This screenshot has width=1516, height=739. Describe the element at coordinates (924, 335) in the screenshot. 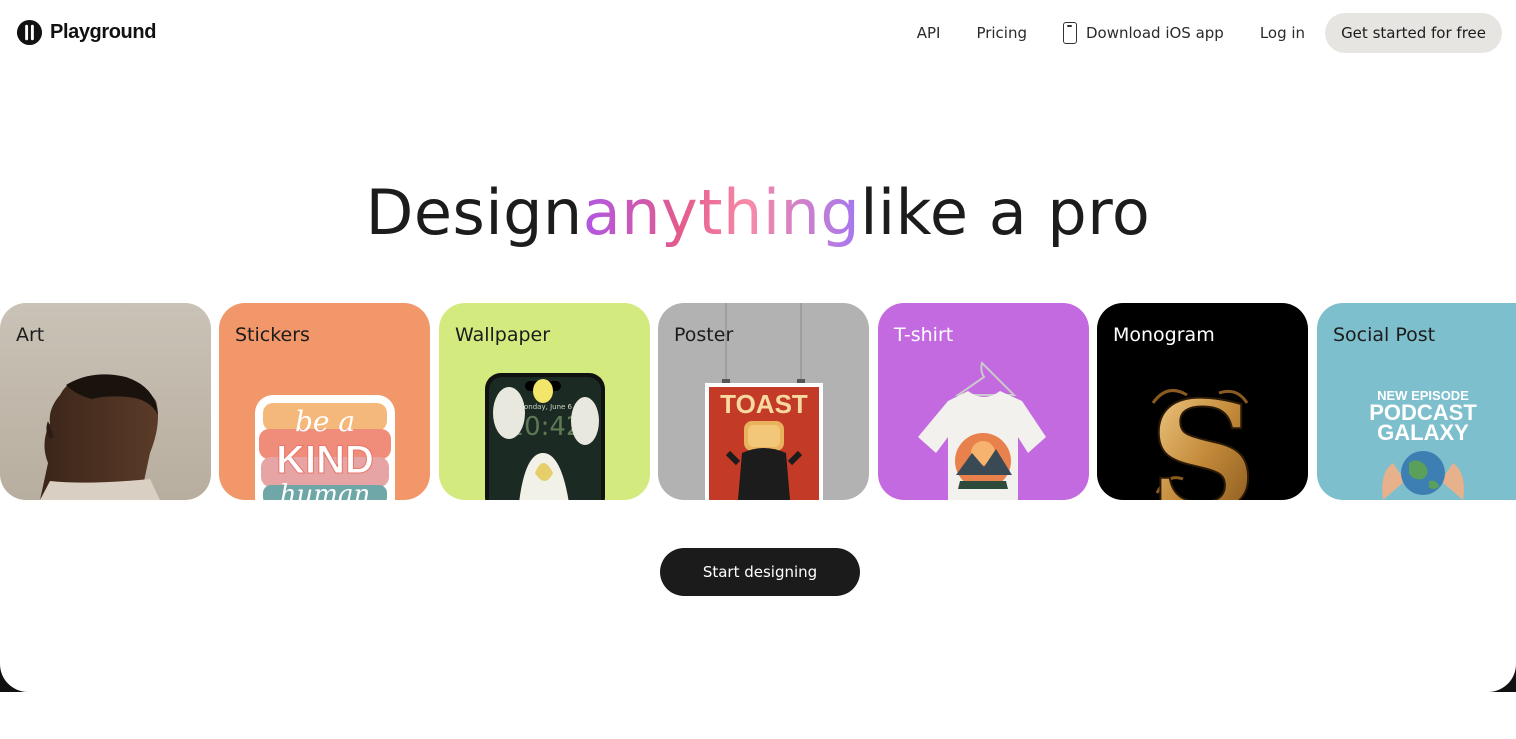

I see `card-label-tshirt: T-shirt` at that location.